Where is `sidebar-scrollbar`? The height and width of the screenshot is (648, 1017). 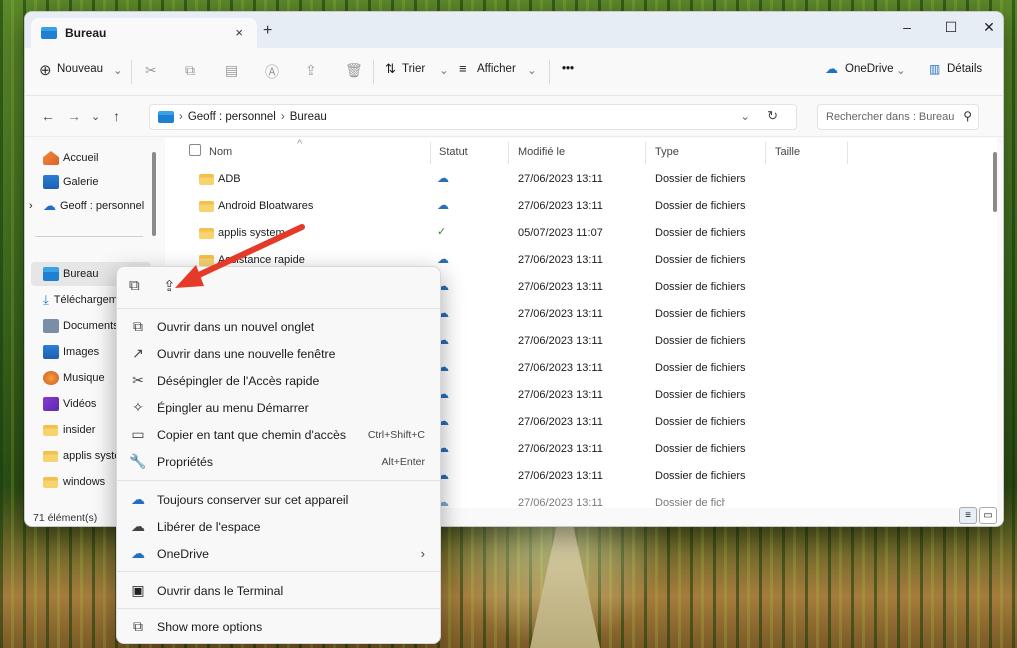 sidebar-scrollbar is located at coordinates (154, 194).